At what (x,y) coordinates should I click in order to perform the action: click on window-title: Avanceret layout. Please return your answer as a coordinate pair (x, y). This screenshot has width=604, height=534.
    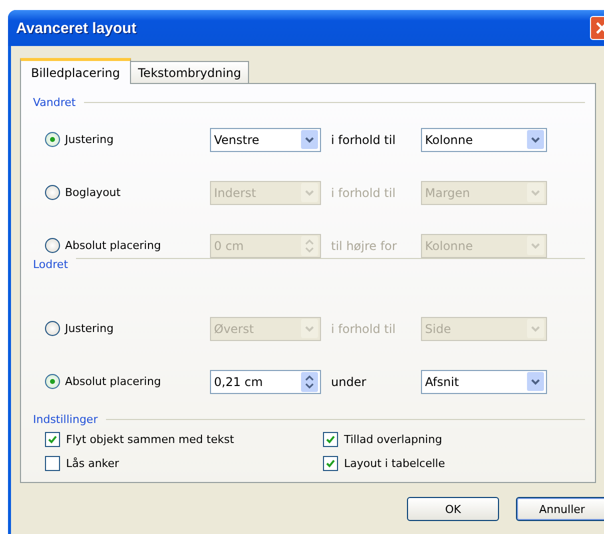
    Looking at the image, I should click on (76, 28).